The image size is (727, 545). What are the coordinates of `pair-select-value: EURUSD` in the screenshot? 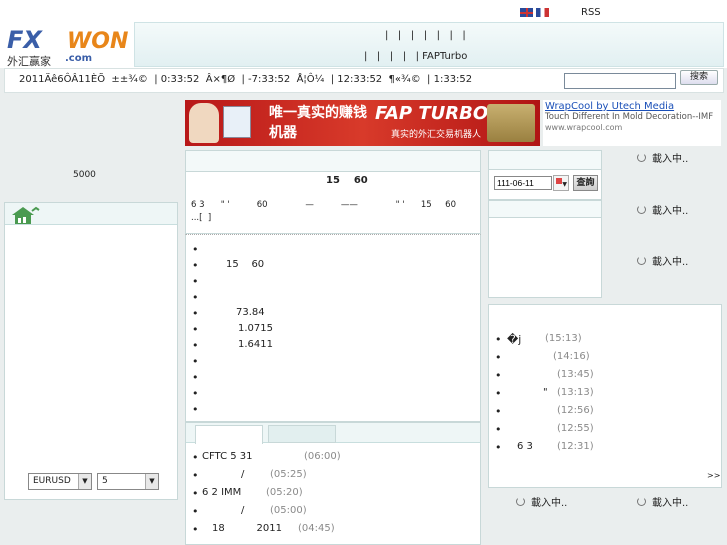 It's located at (52, 481).